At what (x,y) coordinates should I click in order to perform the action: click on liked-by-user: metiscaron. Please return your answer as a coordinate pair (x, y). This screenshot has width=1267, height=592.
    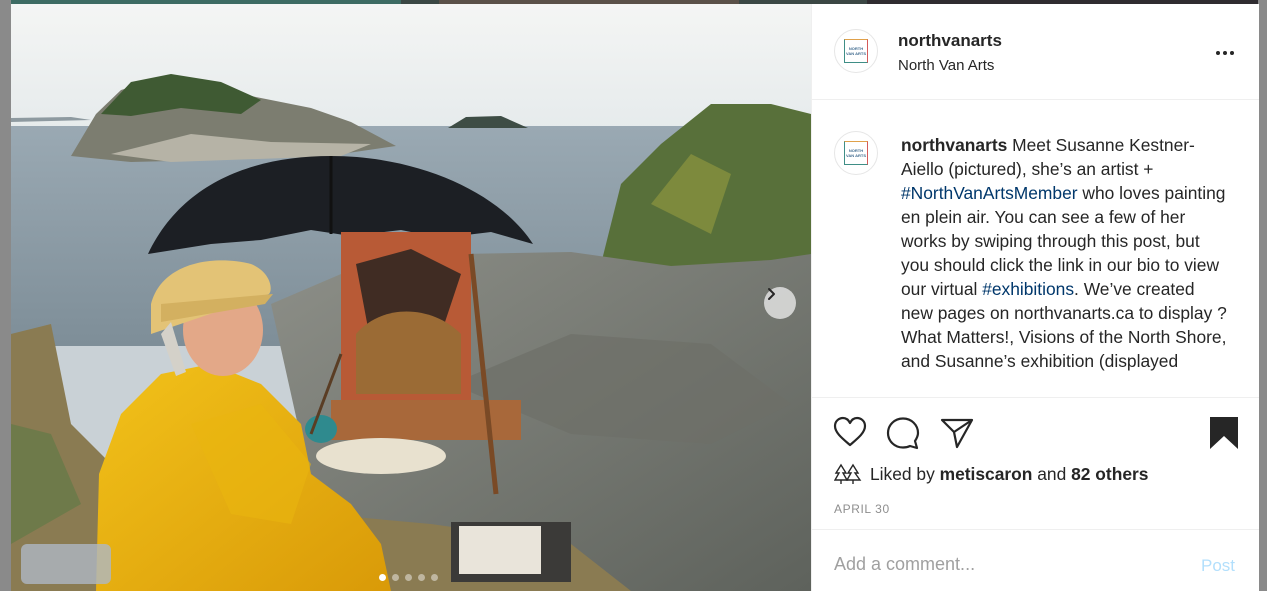
    Looking at the image, I should click on (986, 474).